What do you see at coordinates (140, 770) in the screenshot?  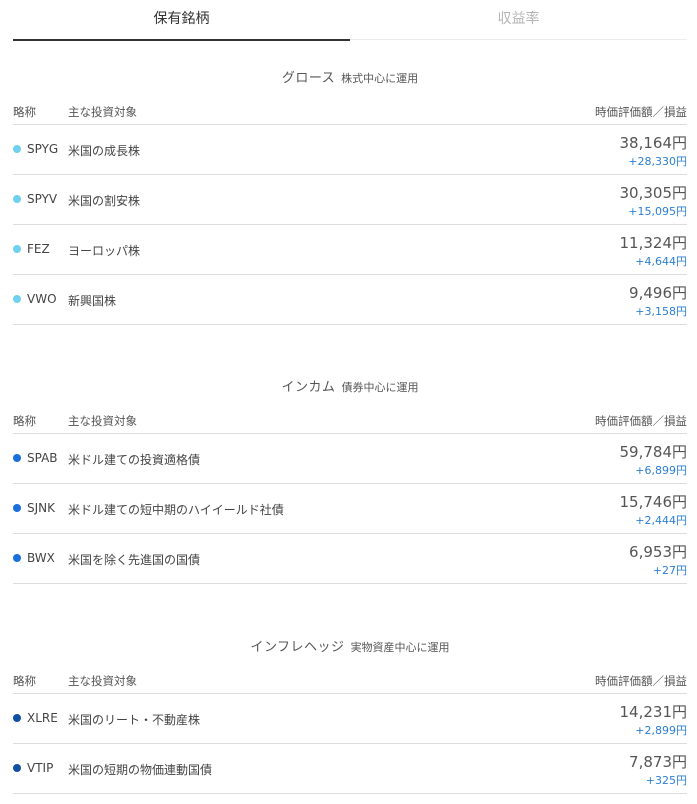 I see `holding-target: 米国の短期の物価連動国債` at bounding box center [140, 770].